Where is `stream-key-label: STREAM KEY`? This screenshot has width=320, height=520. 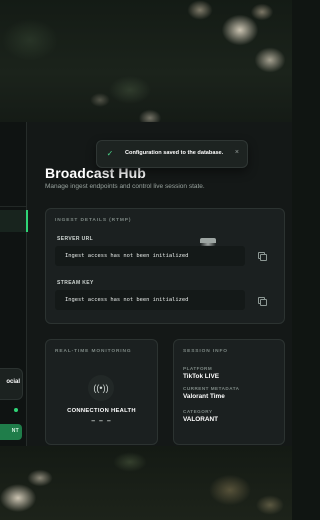 stream-key-label: STREAM KEY is located at coordinates (75, 283).